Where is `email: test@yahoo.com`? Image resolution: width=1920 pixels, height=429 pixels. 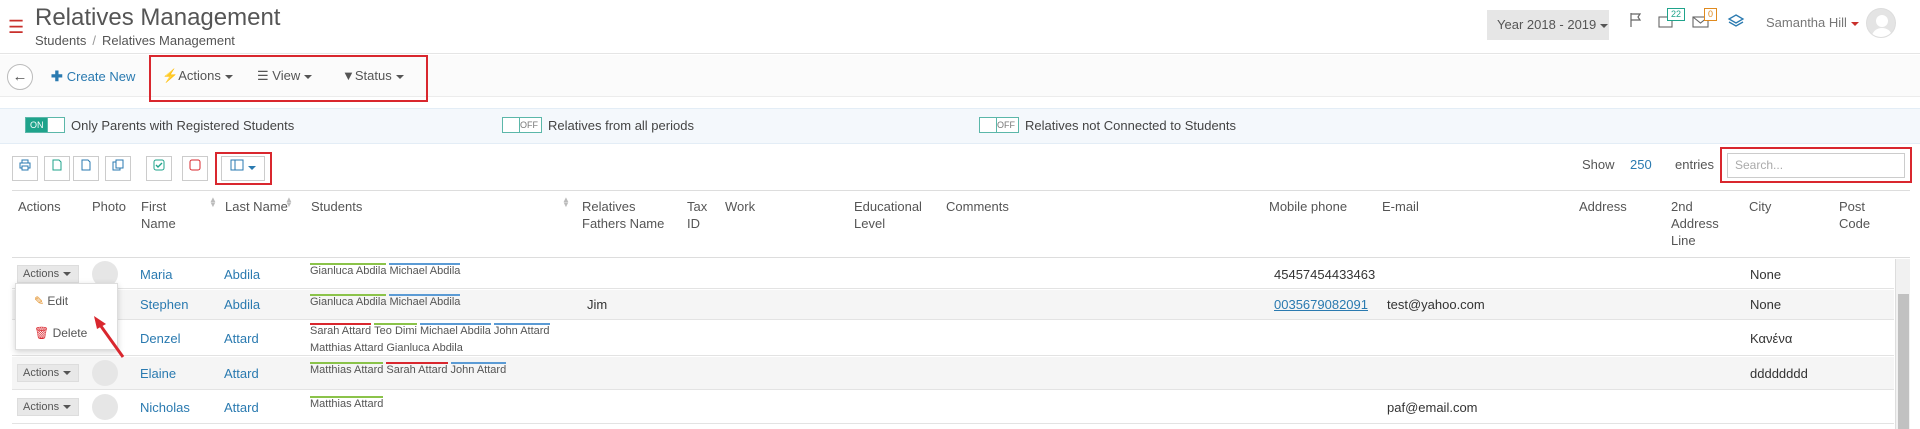 email: test@yahoo.com is located at coordinates (1436, 304).